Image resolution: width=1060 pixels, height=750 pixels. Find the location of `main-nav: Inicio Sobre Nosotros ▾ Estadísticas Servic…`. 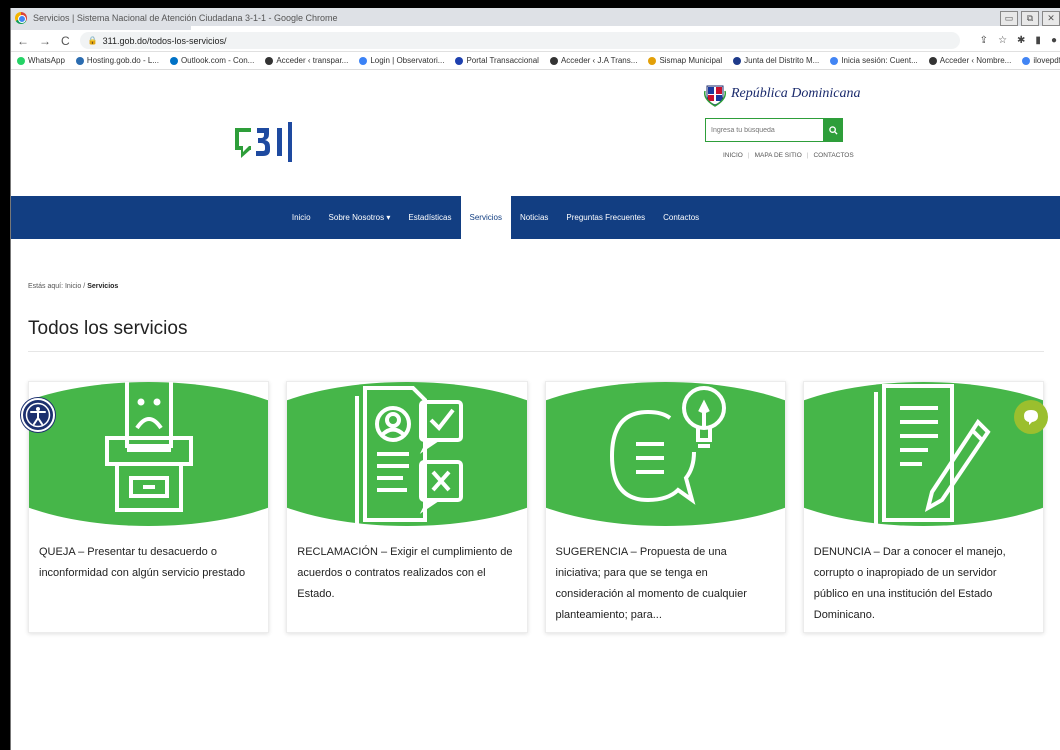

main-nav: Inicio Sobre Nosotros ▾ Estadísticas Servic… is located at coordinates (535, 217).